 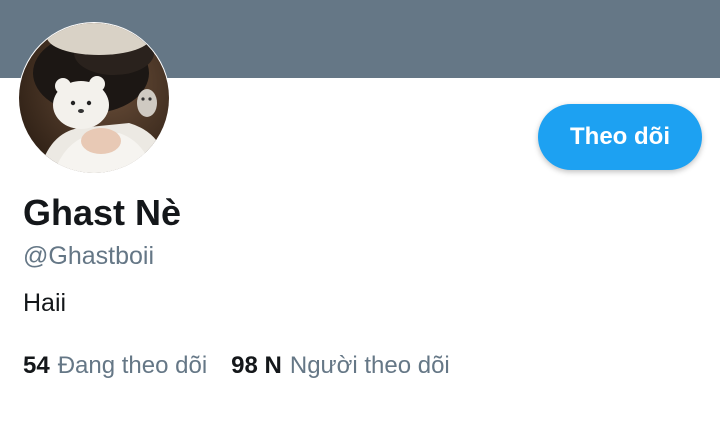 I want to click on following-count: 54, so click(x=36, y=365).